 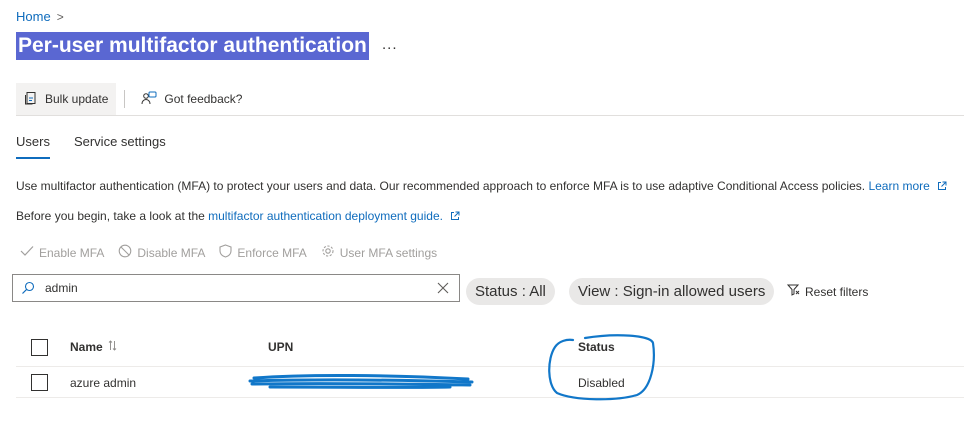 What do you see at coordinates (361, 381) in the screenshot?
I see `redaction-scribble` at bounding box center [361, 381].